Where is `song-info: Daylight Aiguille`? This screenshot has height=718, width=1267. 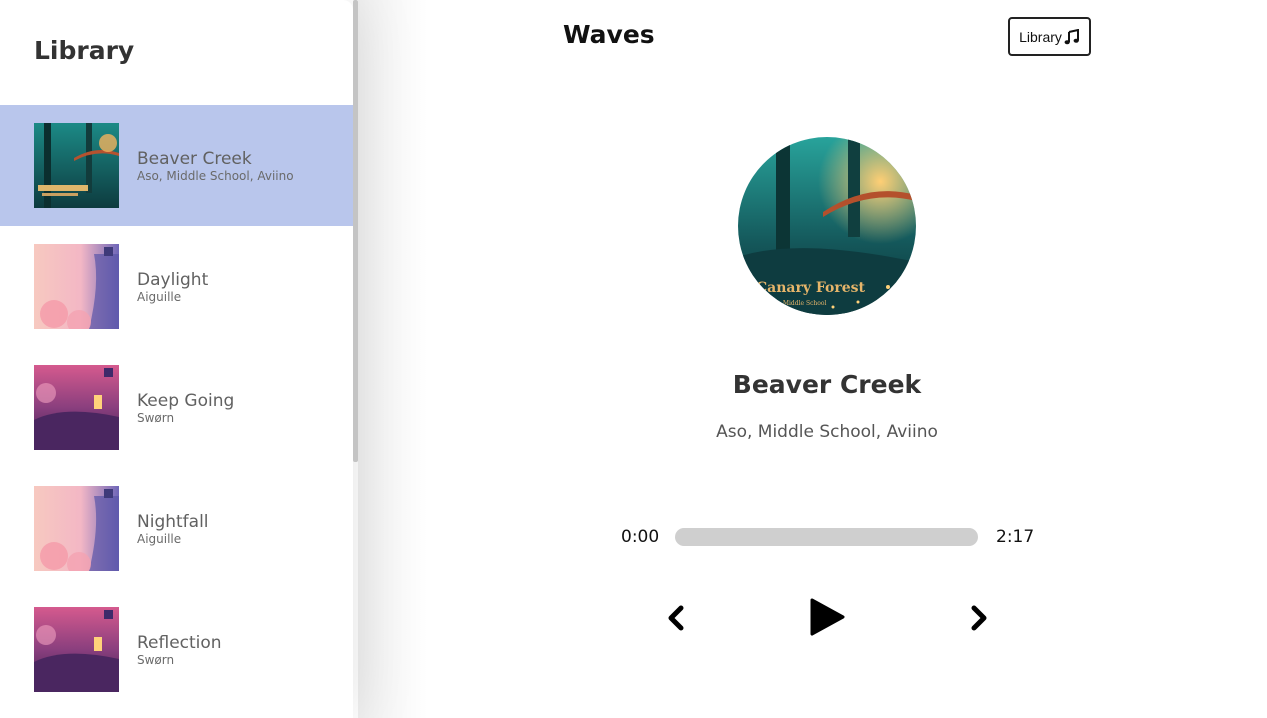 song-info: Daylight Aiguille is located at coordinates (172, 287).